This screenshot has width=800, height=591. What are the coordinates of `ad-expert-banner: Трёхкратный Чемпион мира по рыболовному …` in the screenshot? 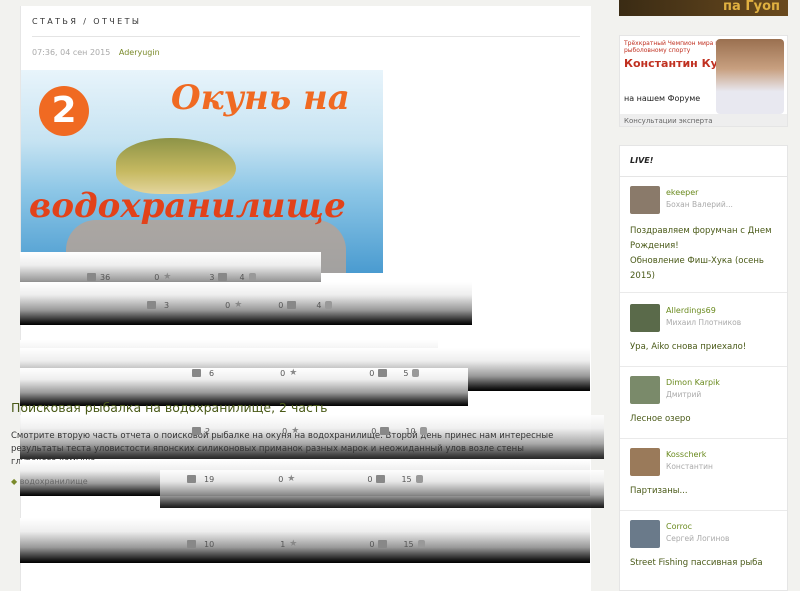 It's located at (703, 81).